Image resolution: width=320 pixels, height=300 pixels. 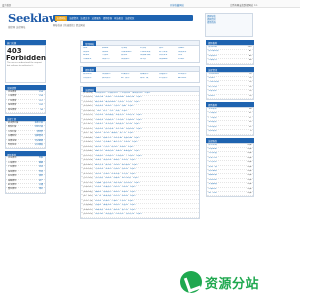 What do you see at coordinates (121, 103) in the screenshot?
I see `site-link: 司法部` at bounding box center [121, 103].